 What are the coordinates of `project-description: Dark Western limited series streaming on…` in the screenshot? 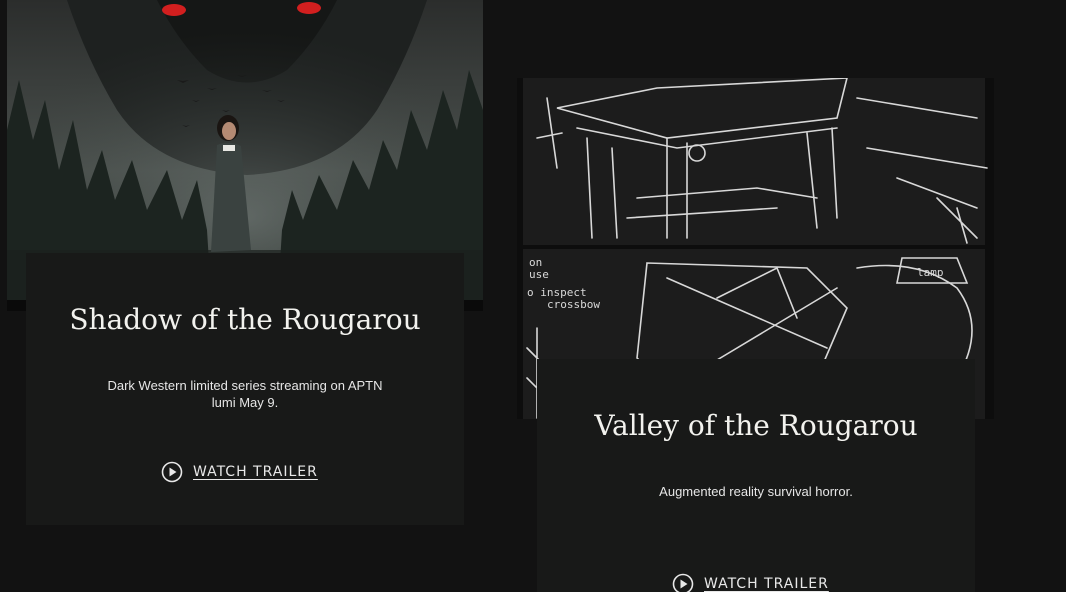 It's located at (245, 394).